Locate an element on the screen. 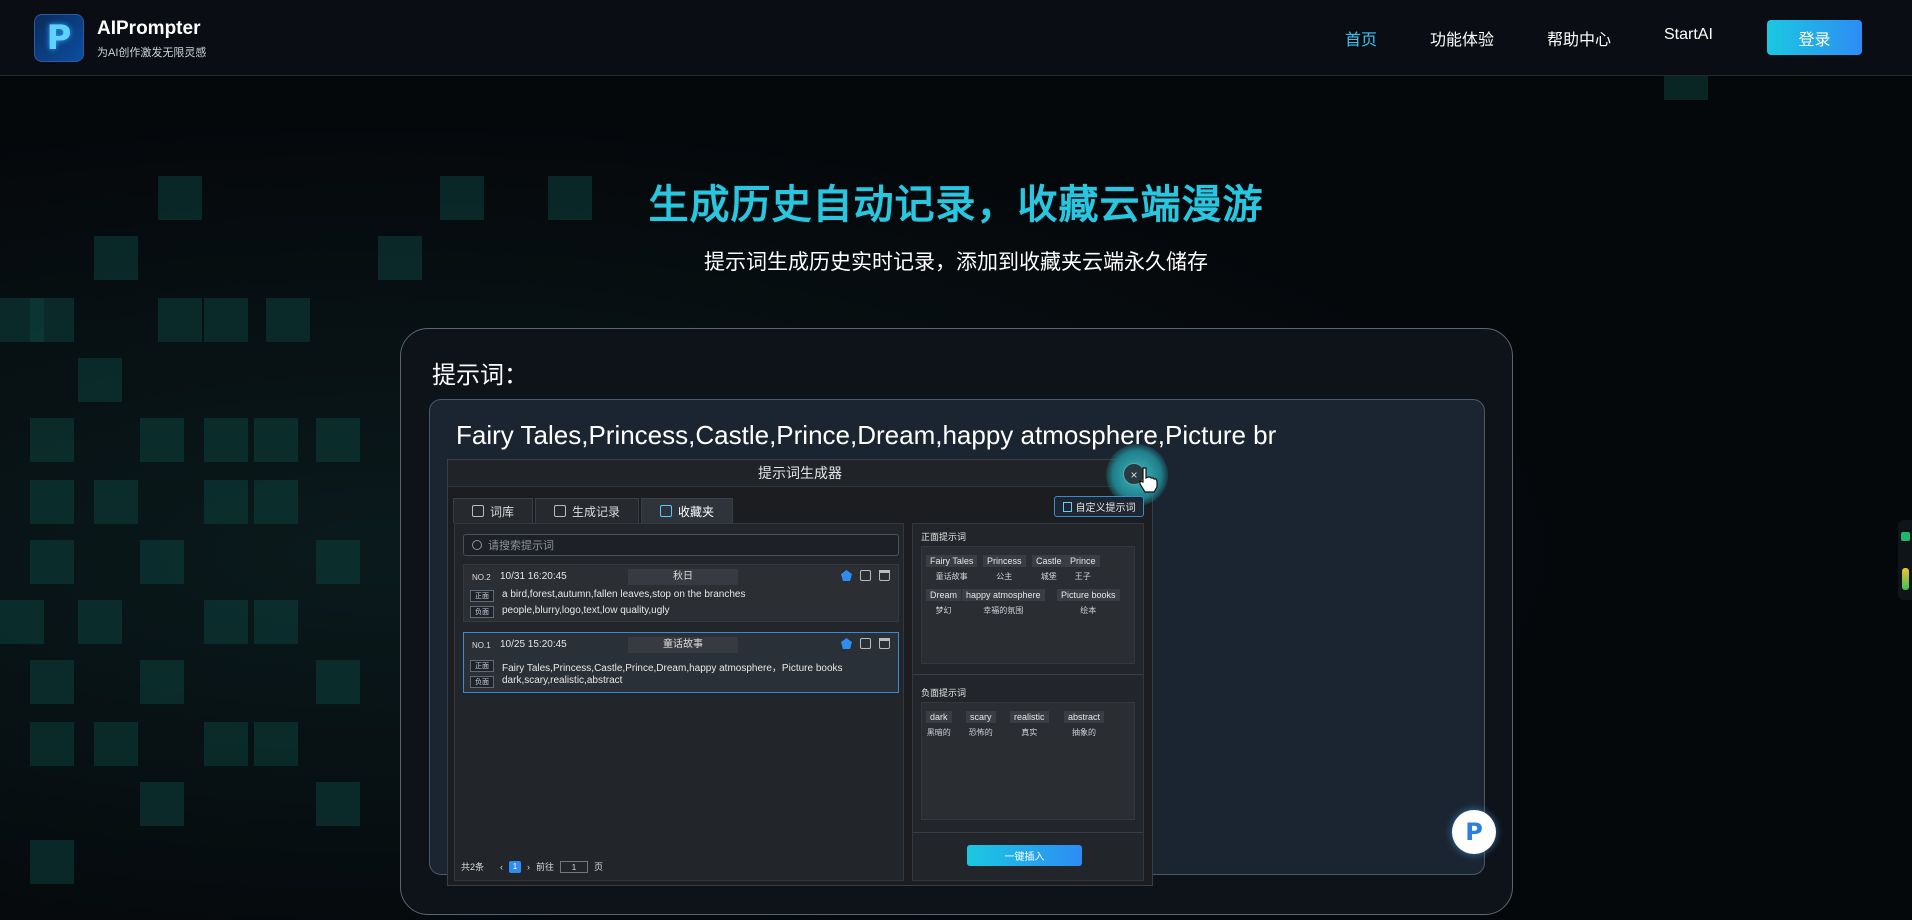 The image size is (1912, 920). chip-zh: 恐怖的 is located at coordinates (980, 732).